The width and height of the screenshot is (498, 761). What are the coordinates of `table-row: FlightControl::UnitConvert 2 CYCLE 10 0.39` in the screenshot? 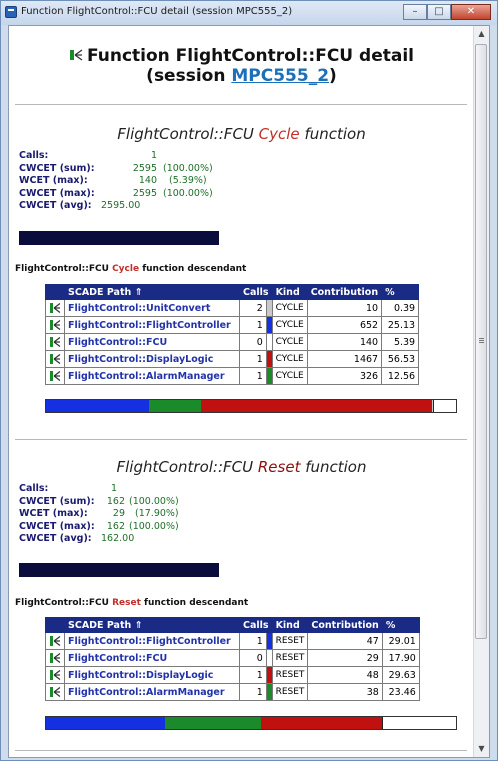 It's located at (232, 308).